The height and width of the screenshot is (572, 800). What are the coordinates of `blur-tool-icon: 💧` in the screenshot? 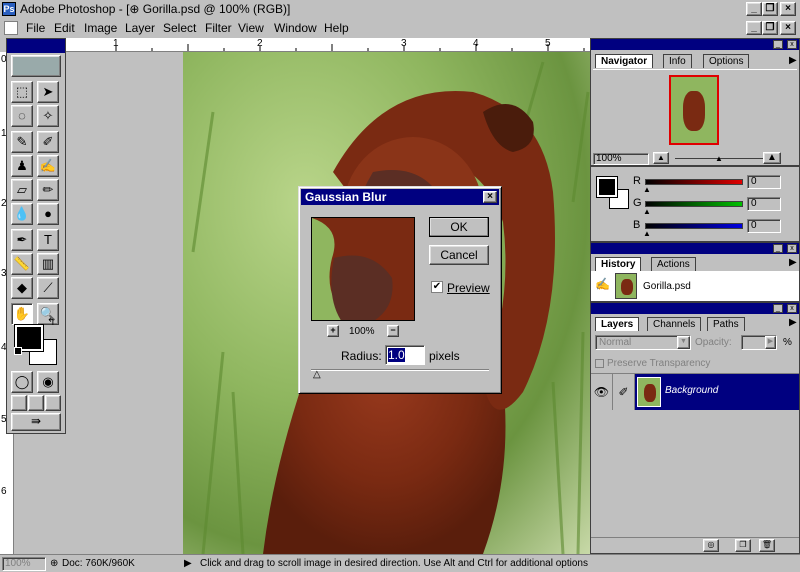 It's located at (22, 214).